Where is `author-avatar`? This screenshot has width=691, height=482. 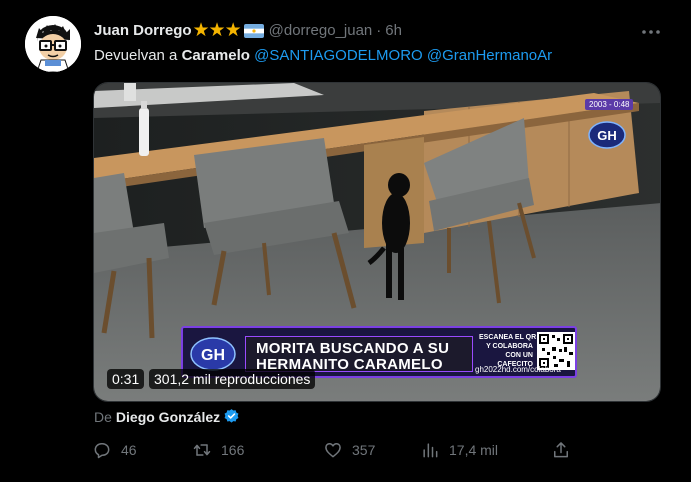
author-avatar is located at coordinates (53, 44).